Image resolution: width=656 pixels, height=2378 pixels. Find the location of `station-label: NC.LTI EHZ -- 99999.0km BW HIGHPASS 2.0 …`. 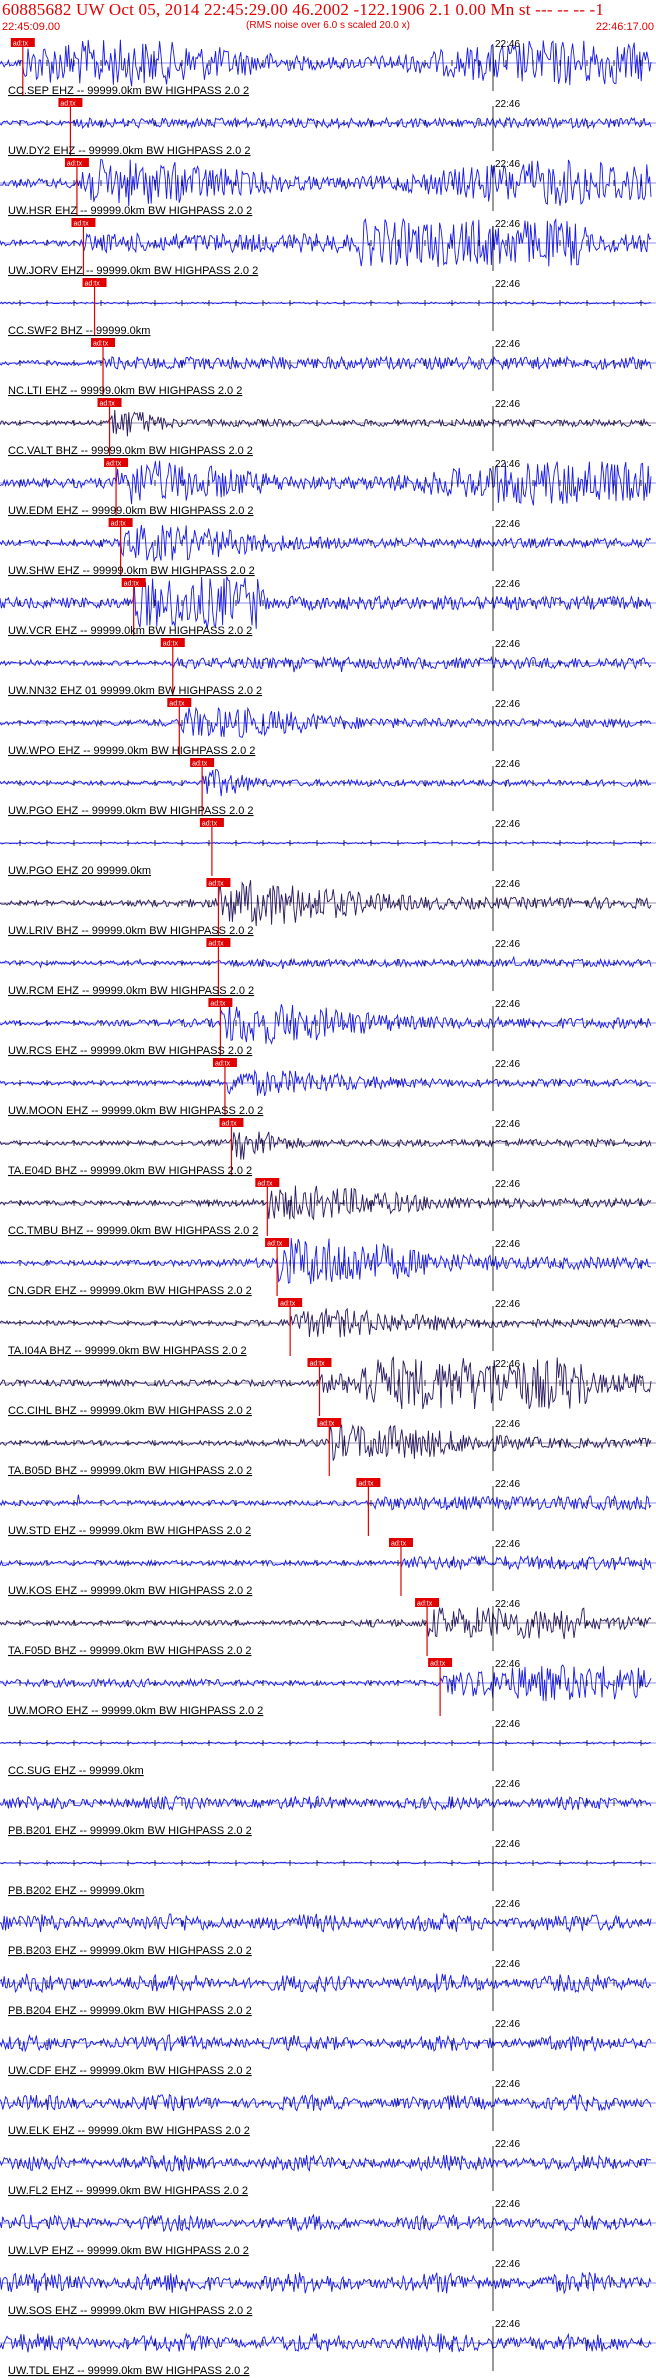

station-label: NC.LTI EHZ -- 99999.0km BW HIGHPASS 2.0 … is located at coordinates (125, 391).